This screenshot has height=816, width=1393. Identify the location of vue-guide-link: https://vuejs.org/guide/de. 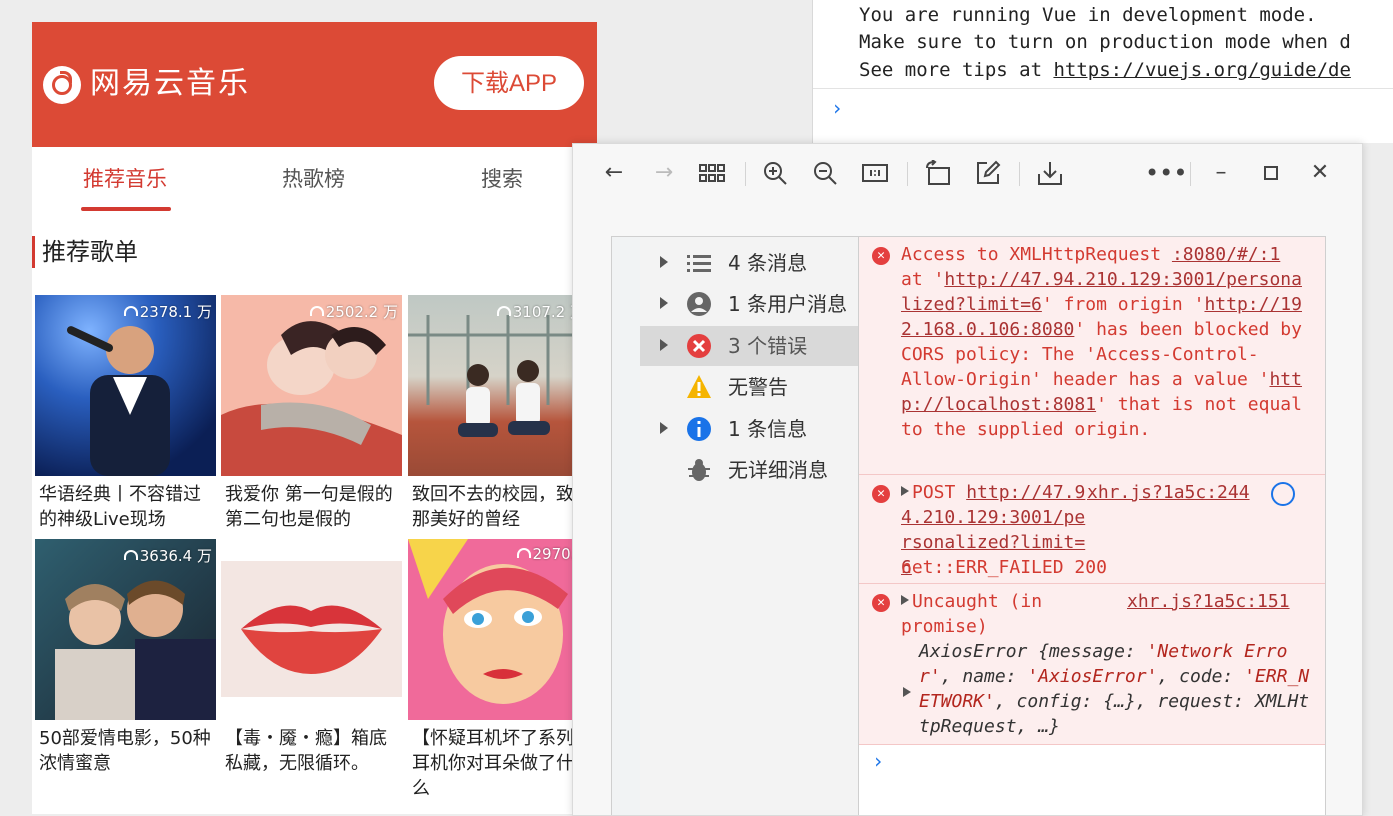
(1201, 70).